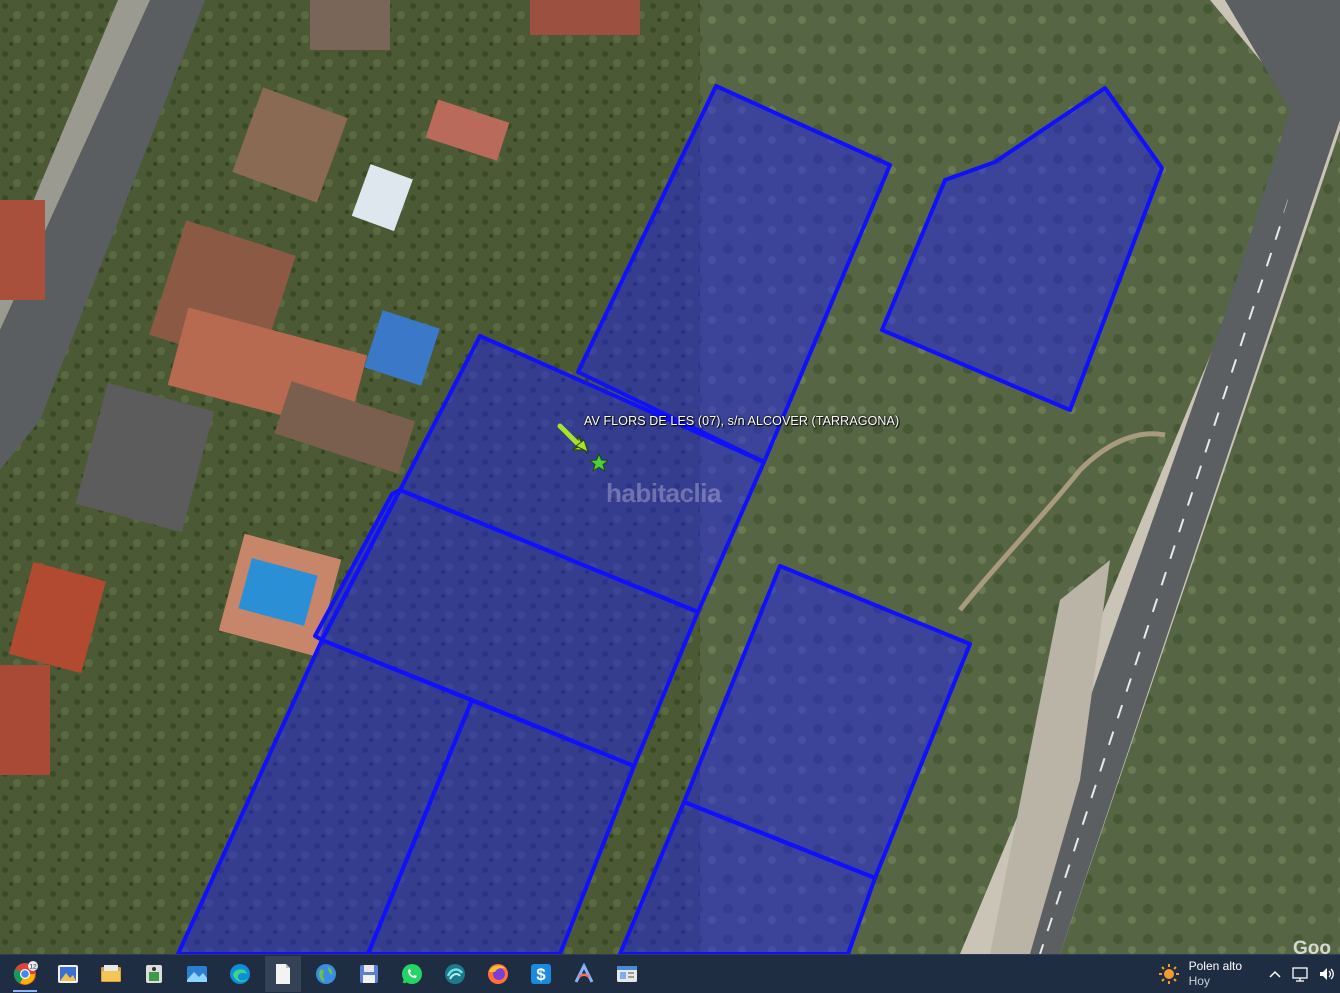 The width and height of the screenshot is (1340, 993). What do you see at coordinates (455, 974) in the screenshot?
I see `wave-app-icon` at bounding box center [455, 974].